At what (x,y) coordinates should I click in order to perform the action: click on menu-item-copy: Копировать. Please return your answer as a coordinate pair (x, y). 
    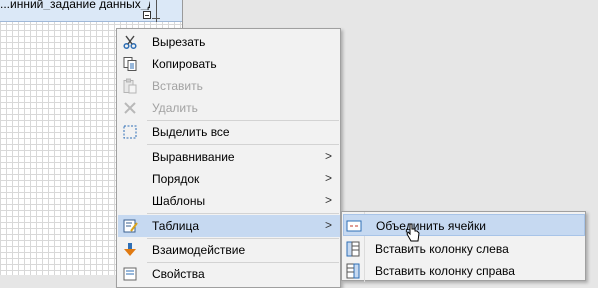
    Looking at the image, I should click on (229, 64).